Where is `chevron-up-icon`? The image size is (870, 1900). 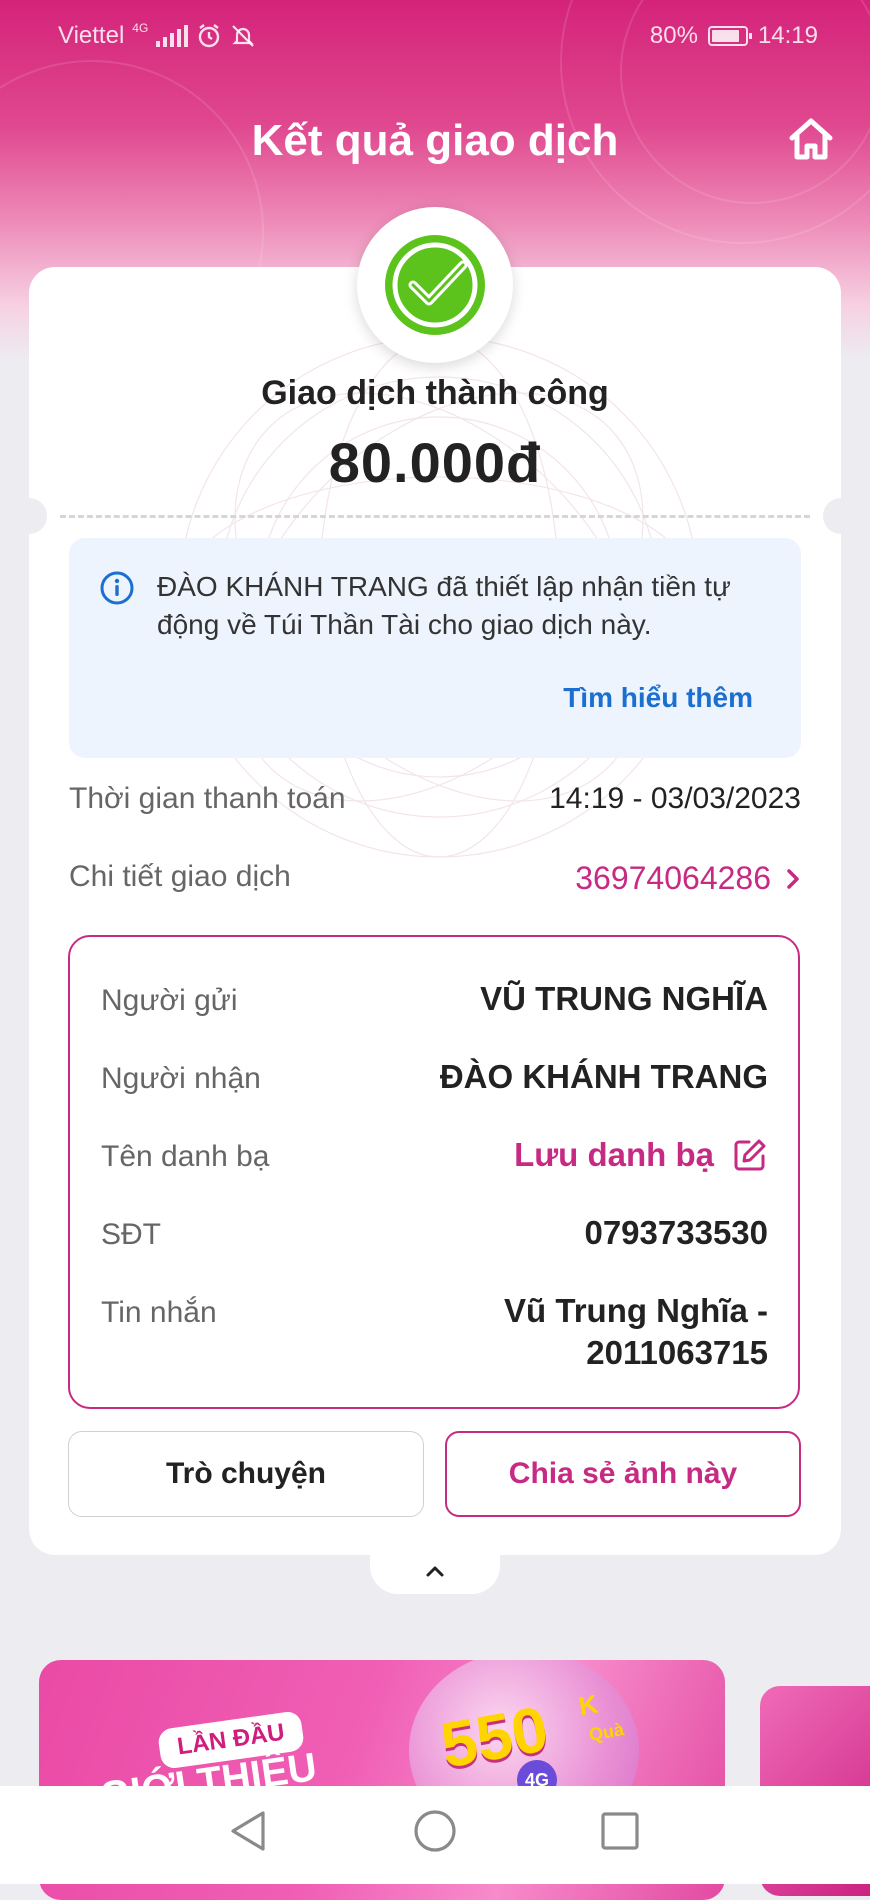
chevron-up-icon is located at coordinates (435, 1571).